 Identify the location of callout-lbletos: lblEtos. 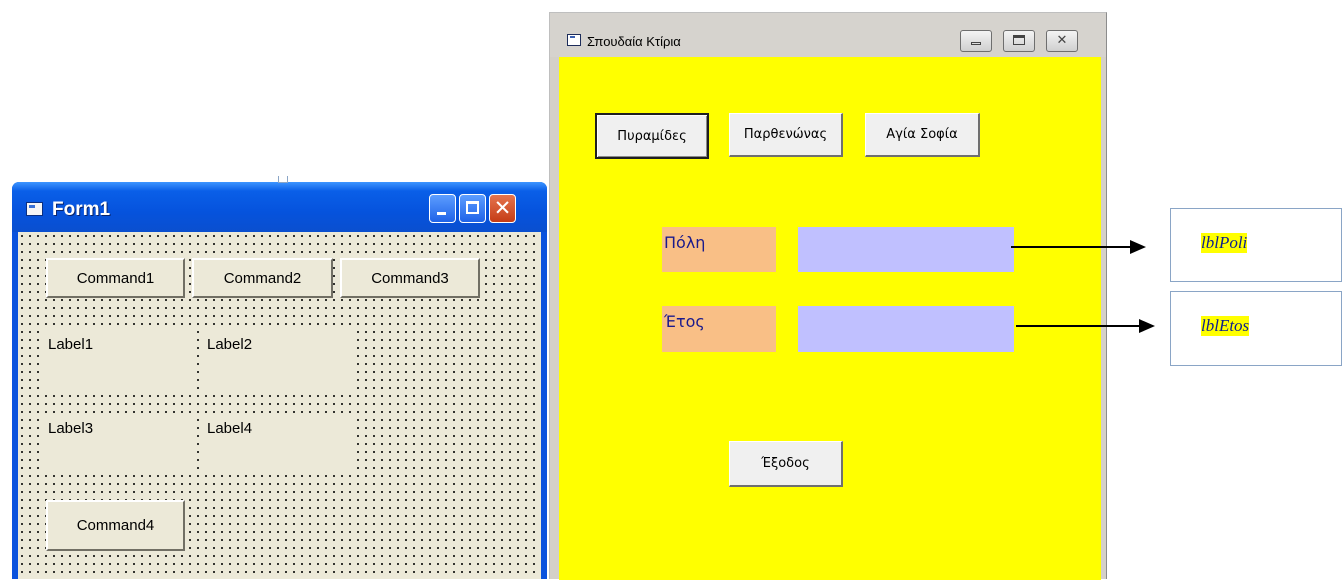
(1256, 328).